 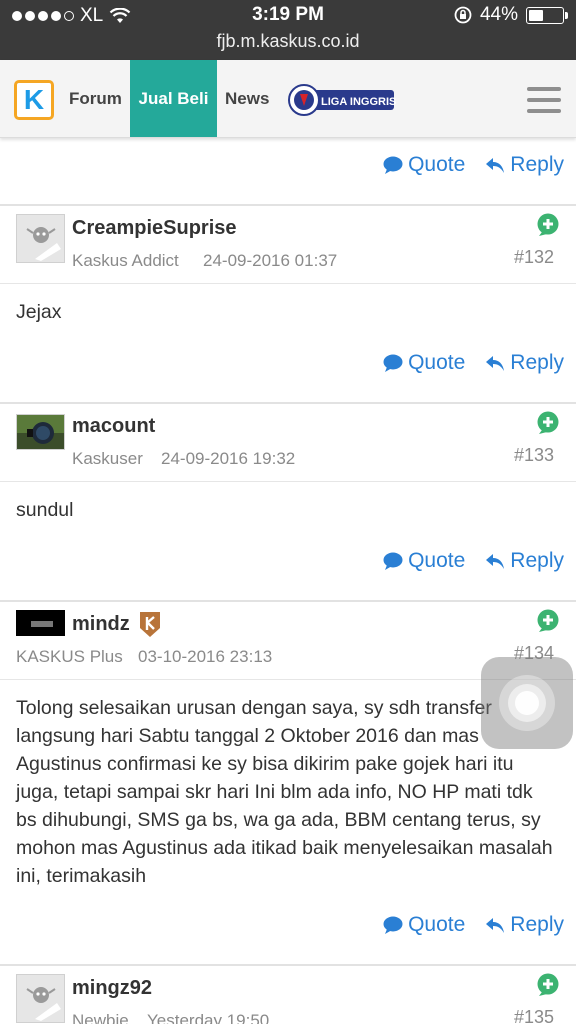 I want to click on status-bar: XL 3:19 PM 44% fjb.m.kaskus.co.id, so click(x=288, y=30).